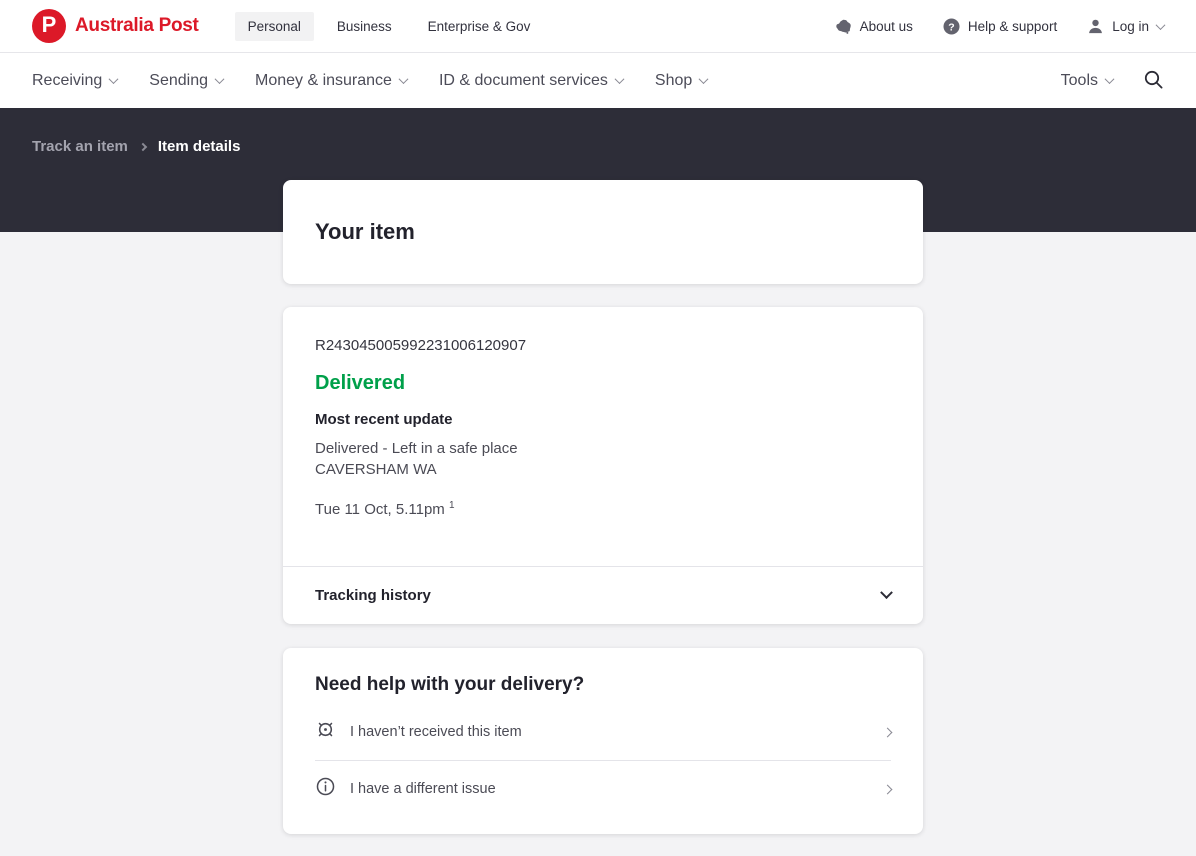  What do you see at coordinates (365, 231) in the screenshot?
I see `page-title: Your item` at bounding box center [365, 231].